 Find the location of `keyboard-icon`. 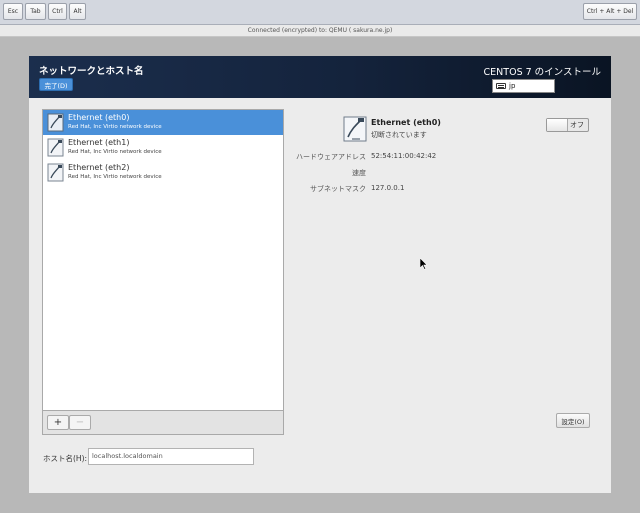

keyboard-icon is located at coordinates (501, 86).